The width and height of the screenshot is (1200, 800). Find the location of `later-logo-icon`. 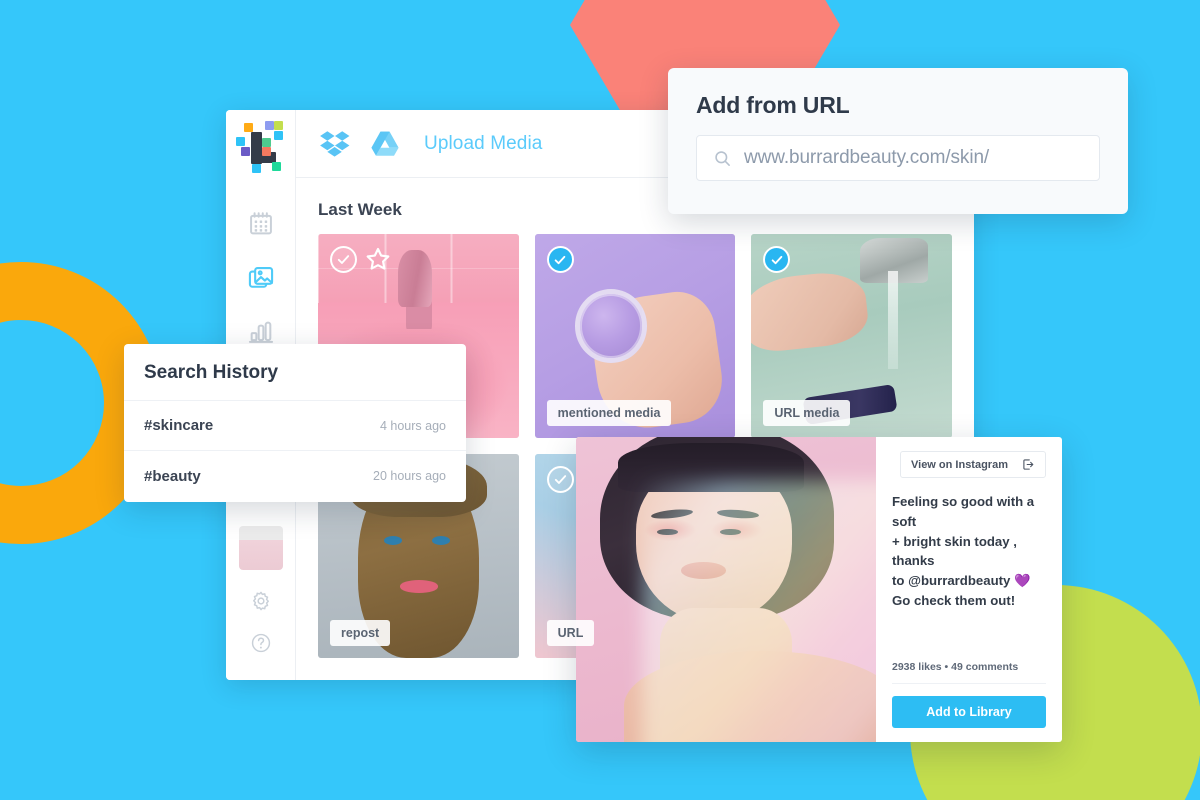

later-logo-icon is located at coordinates (261, 151).